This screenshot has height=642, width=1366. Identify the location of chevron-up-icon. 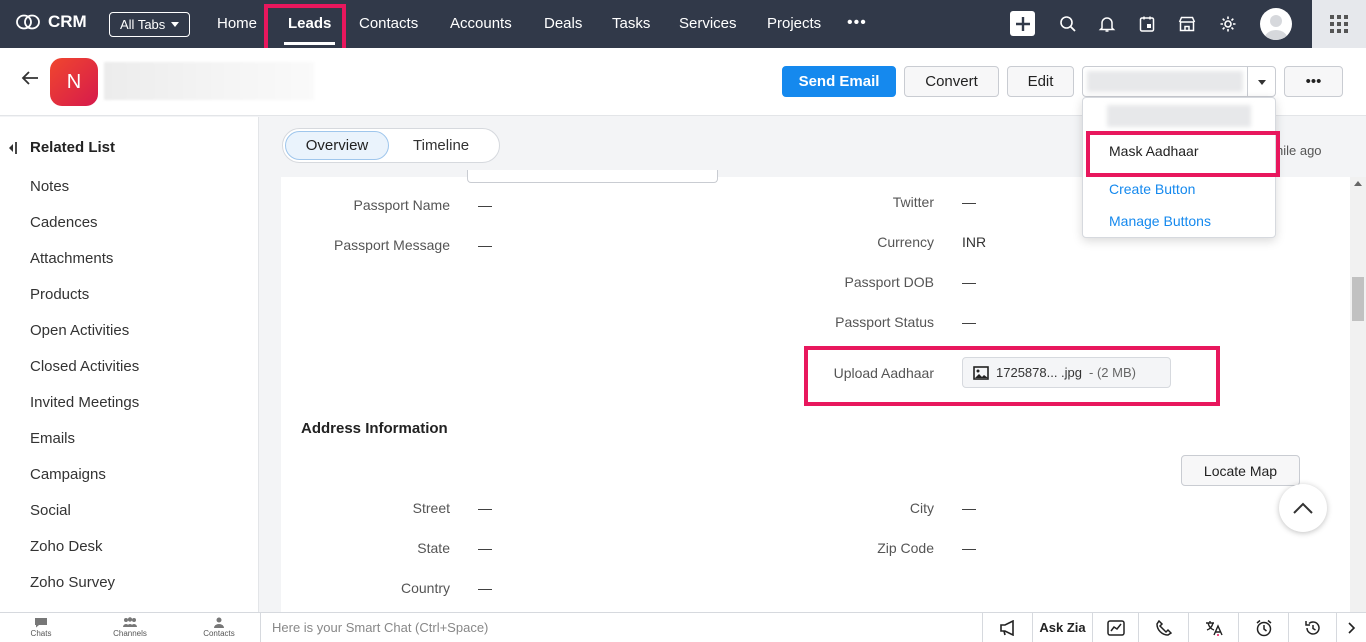
(1303, 508).